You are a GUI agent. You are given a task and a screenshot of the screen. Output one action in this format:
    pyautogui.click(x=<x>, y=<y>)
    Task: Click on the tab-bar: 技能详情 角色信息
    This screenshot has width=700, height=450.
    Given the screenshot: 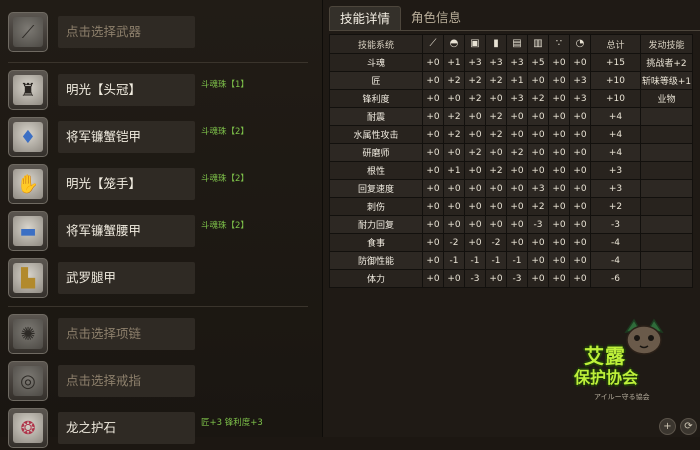 What is the action you would take?
    pyautogui.click(x=400, y=18)
    